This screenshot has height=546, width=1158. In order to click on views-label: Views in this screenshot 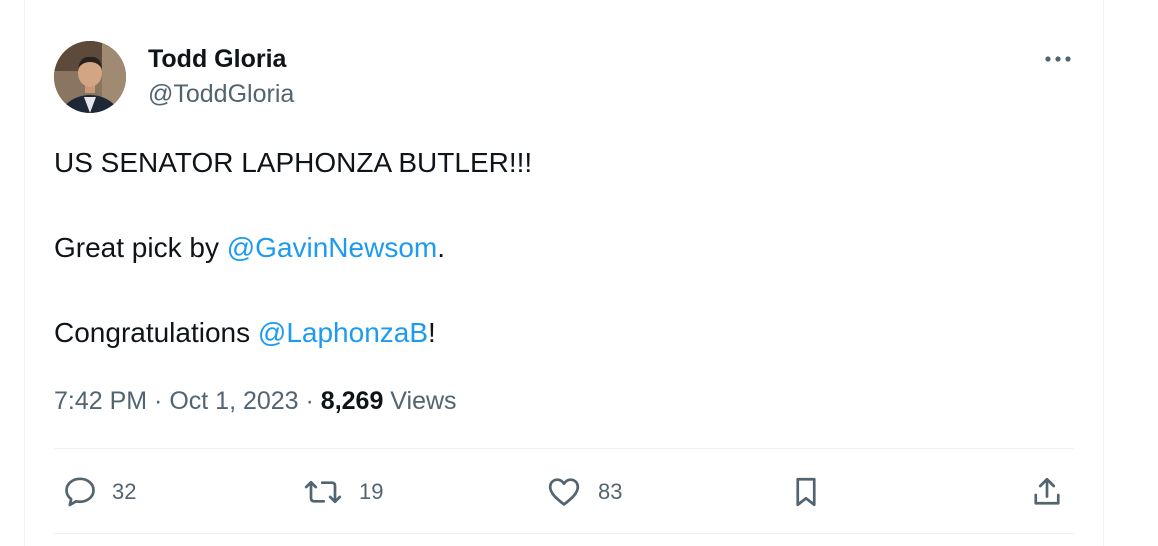, I will do `click(420, 401)`.